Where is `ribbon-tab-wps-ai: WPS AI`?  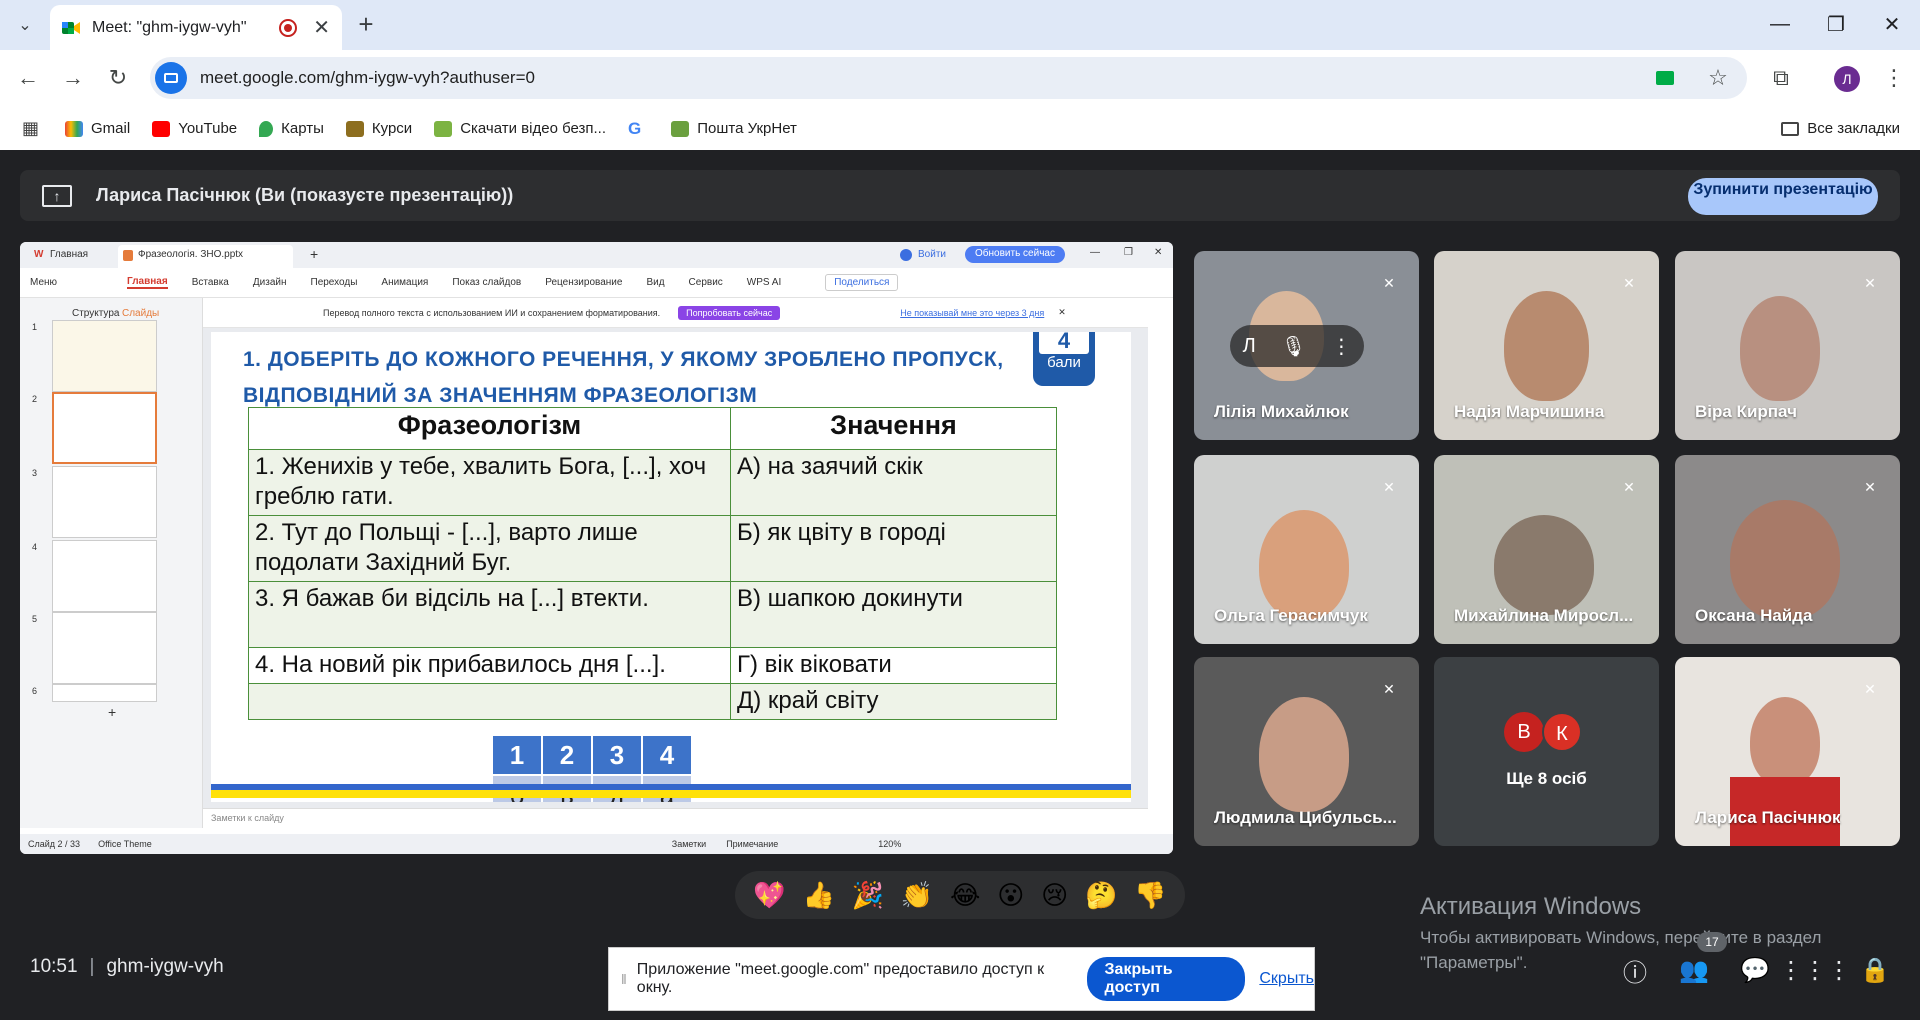 ribbon-tab-wps-ai: WPS AI is located at coordinates (764, 282).